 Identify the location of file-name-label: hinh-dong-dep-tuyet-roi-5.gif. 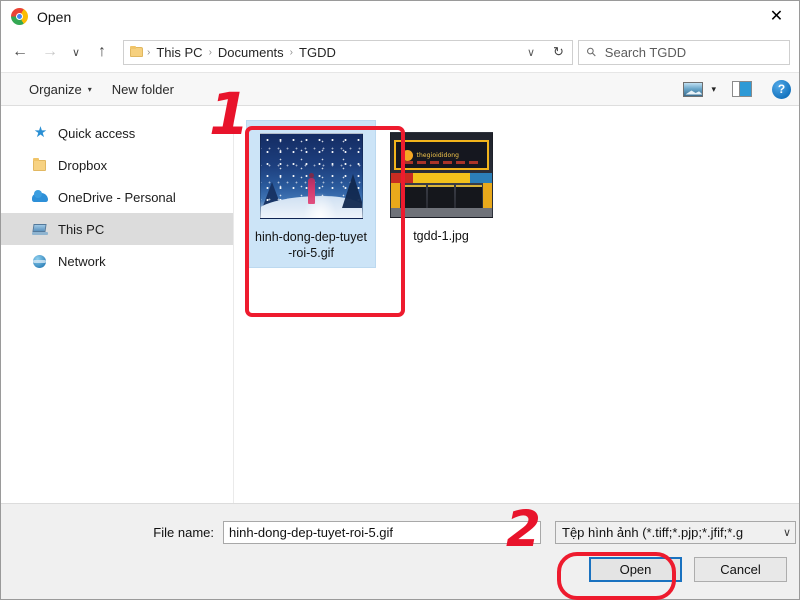
(311, 245).